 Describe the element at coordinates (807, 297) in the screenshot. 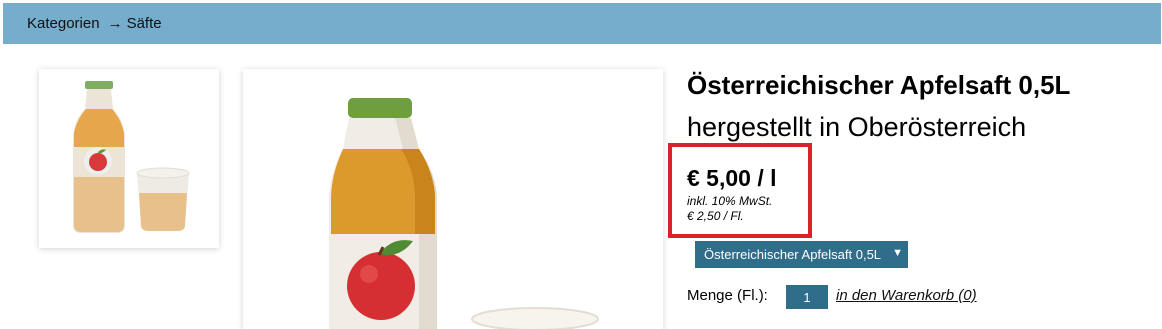

I see `quantity-input: 1` at that location.